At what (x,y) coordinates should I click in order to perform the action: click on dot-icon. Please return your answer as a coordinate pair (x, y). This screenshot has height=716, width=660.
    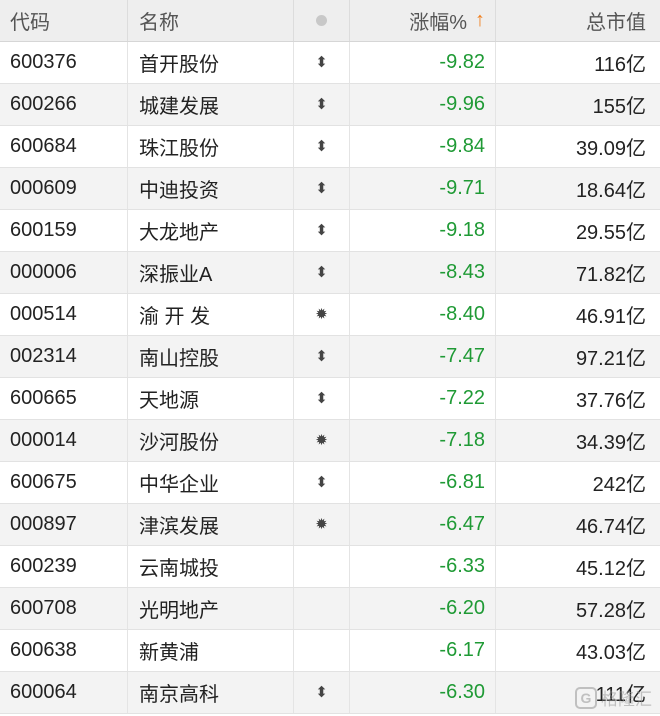
    Looking at the image, I should click on (321, 20).